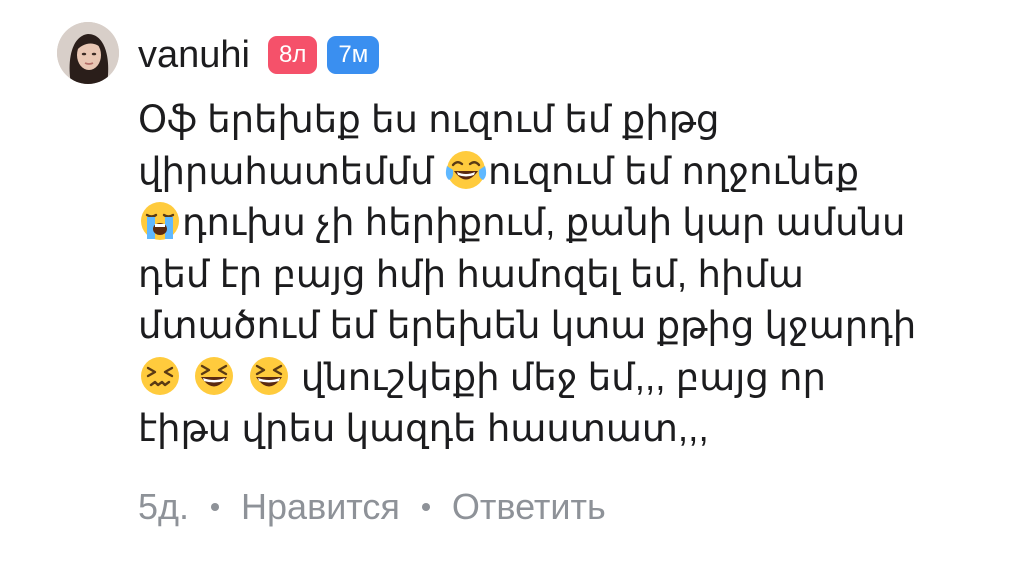 Image resolution: width=1014 pixels, height=570 pixels. I want to click on avatar, so click(88, 53).